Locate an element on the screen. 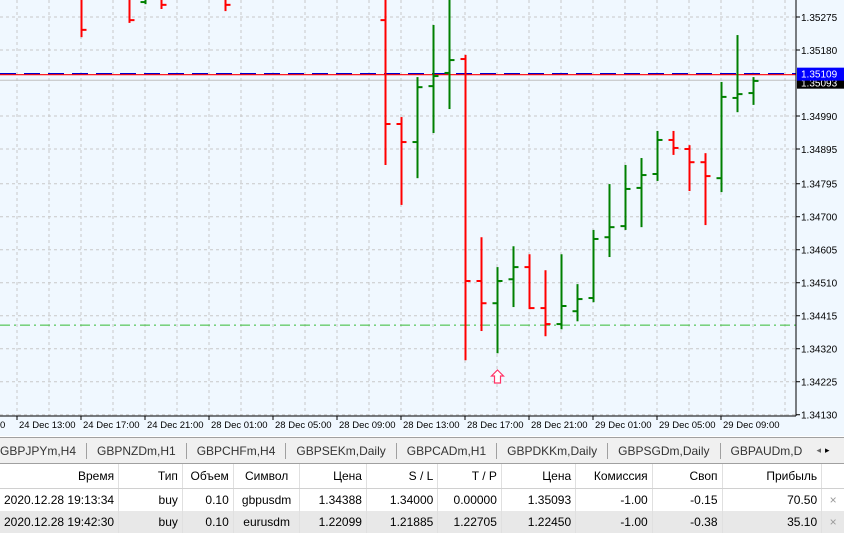  tab-gbpchfm: GBPCHFm,H4 is located at coordinates (237, 450).